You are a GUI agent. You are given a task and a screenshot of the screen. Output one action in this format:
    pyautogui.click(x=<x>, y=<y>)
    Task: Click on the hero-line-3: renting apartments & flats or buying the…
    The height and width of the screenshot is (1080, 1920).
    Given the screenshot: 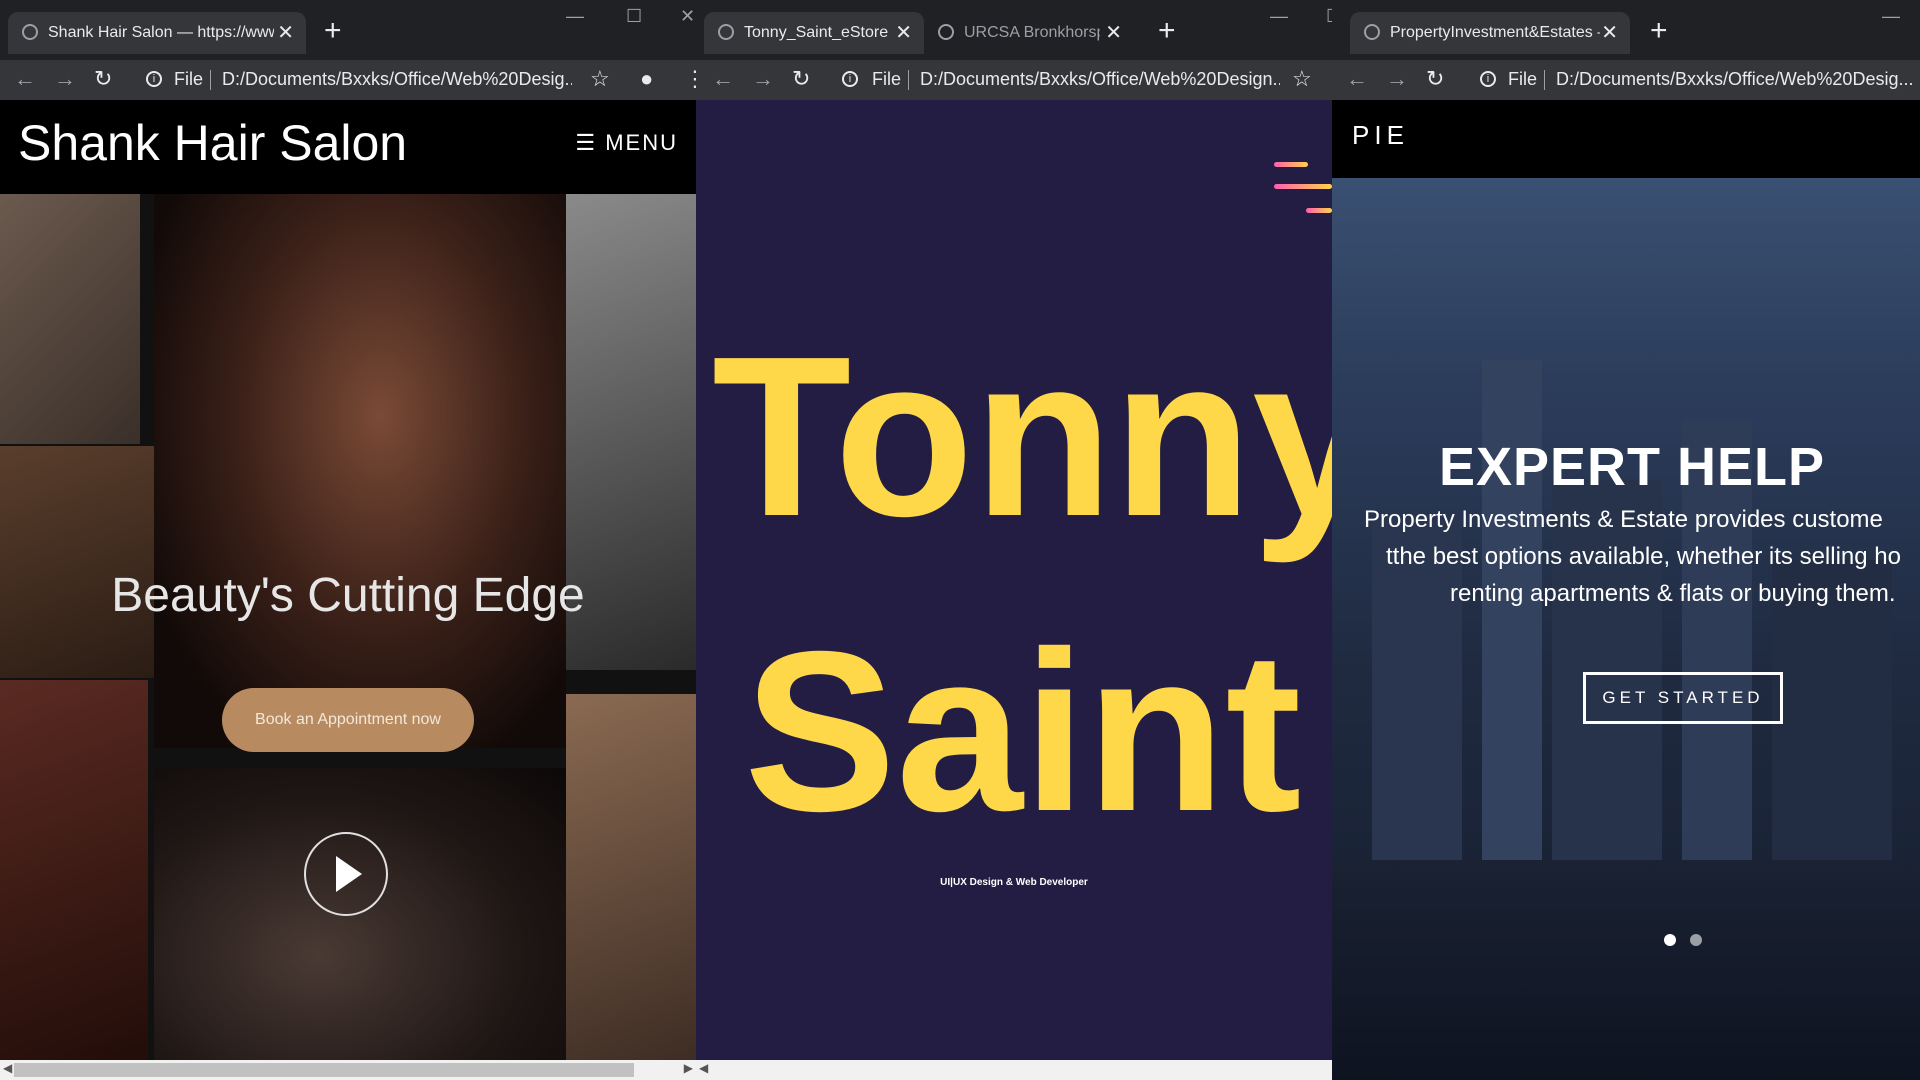 What is the action you would take?
    pyautogui.click(x=1673, y=593)
    